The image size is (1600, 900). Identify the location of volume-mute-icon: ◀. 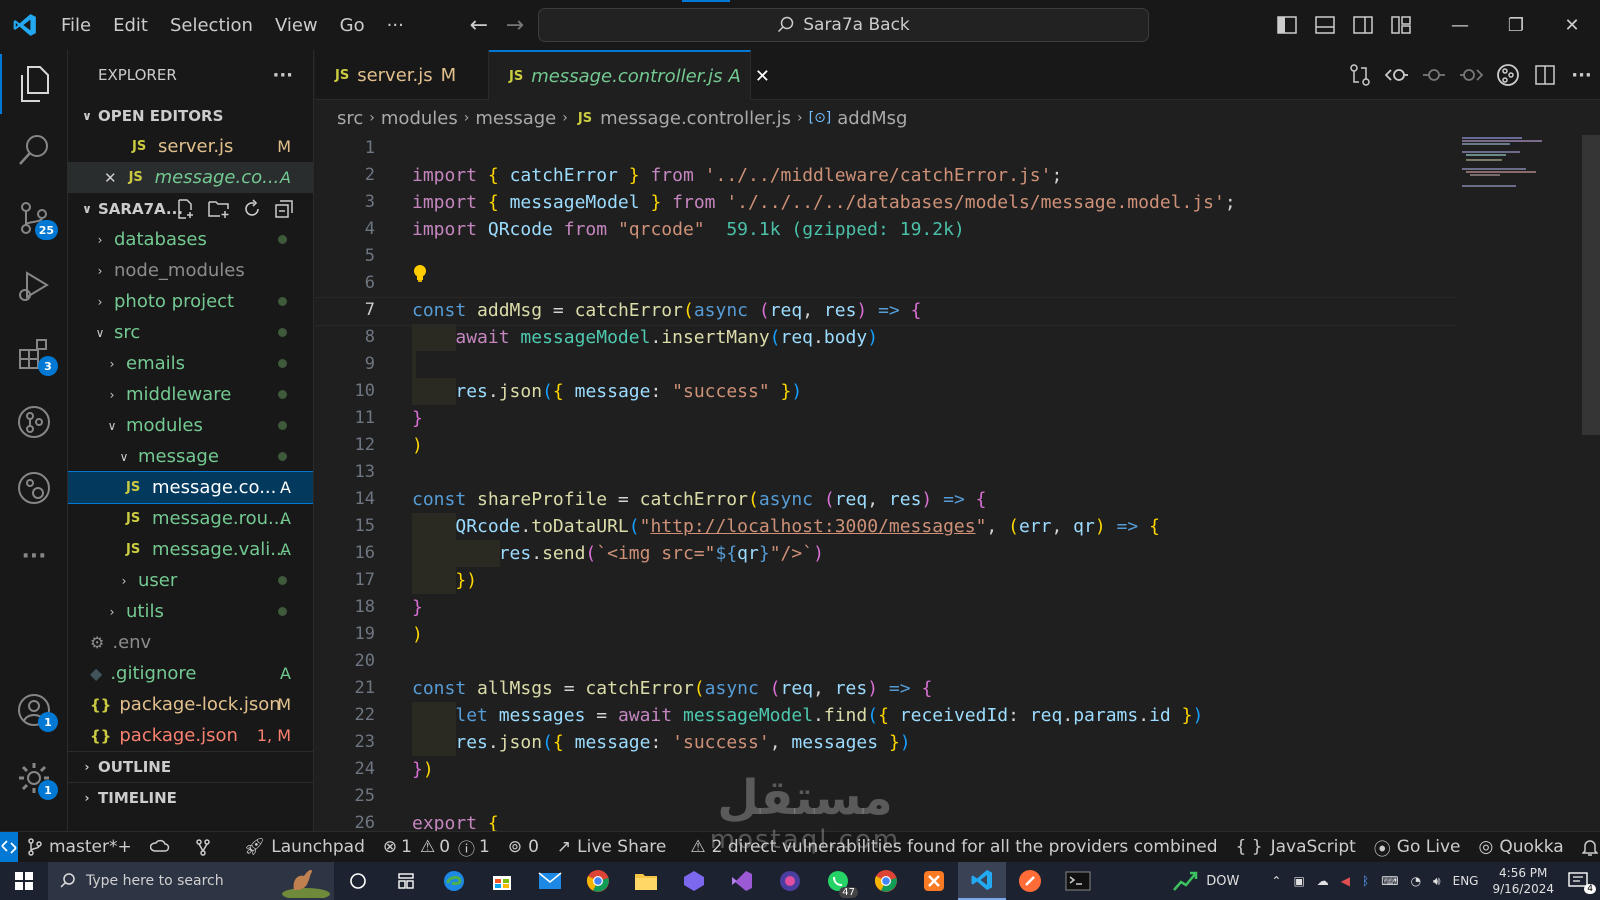
(1345, 881).